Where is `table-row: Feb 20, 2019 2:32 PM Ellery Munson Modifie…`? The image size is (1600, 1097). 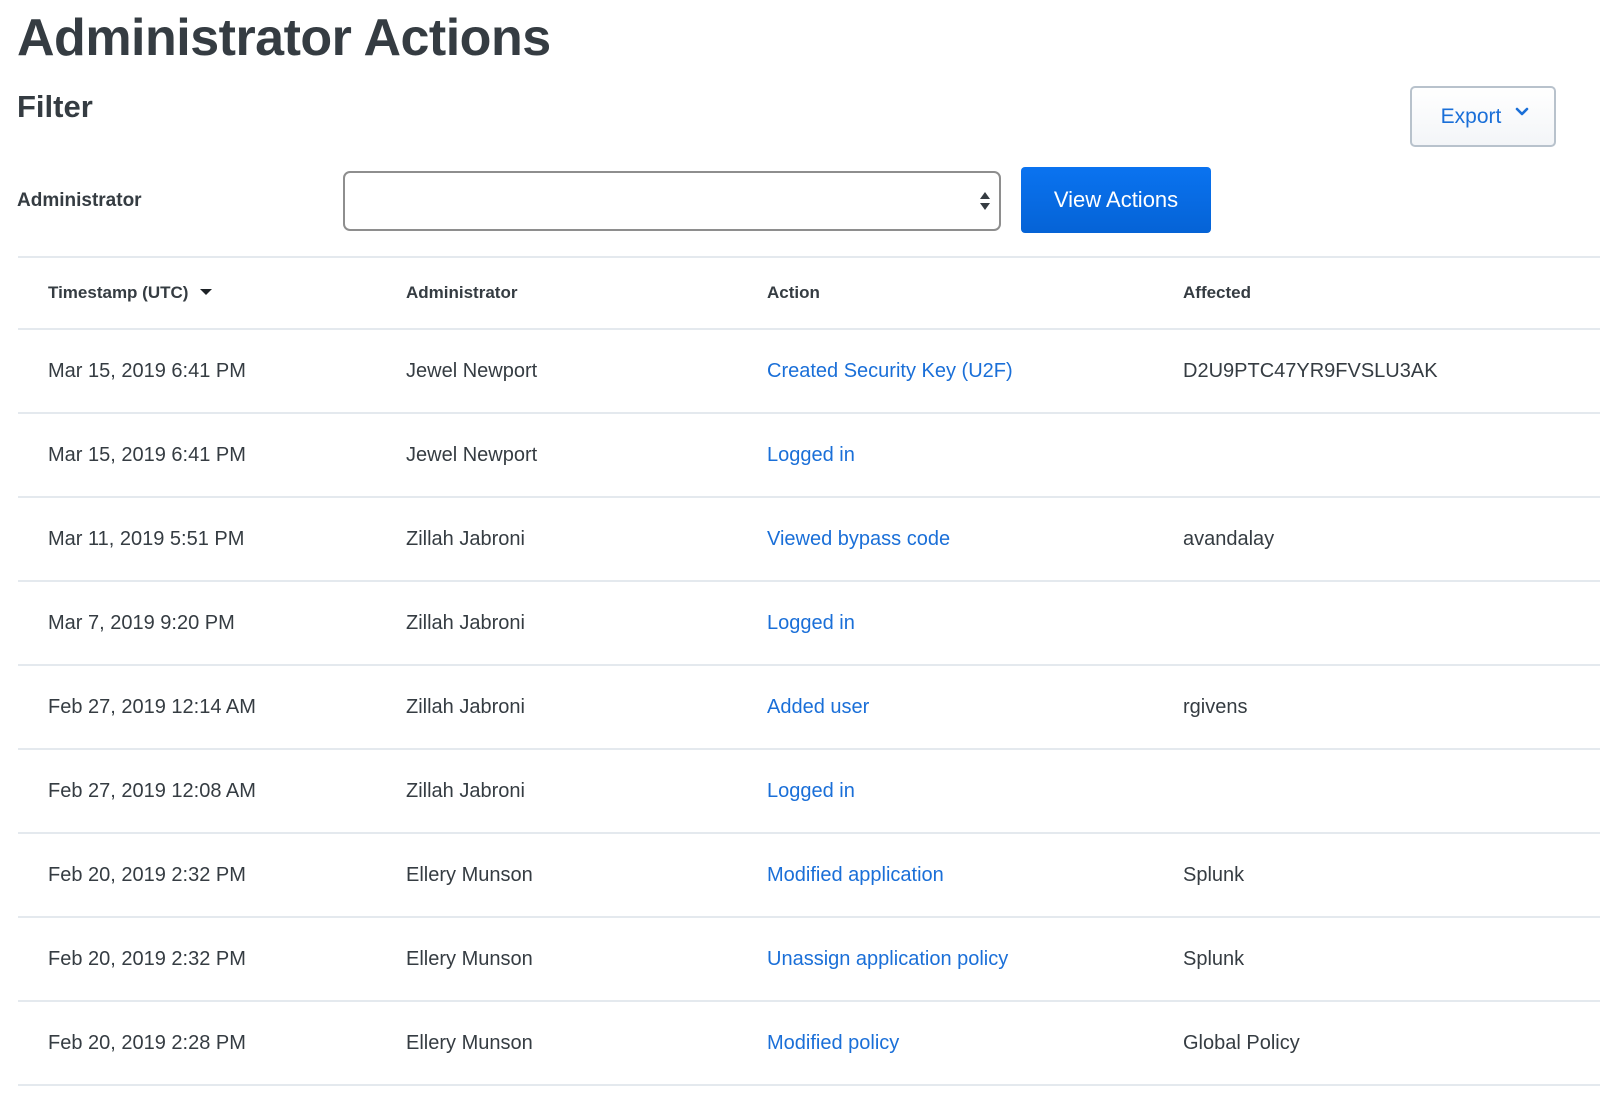
table-row: Feb 20, 2019 2:32 PM Ellery Munson Modifie… is located at coordinates (809, 875).